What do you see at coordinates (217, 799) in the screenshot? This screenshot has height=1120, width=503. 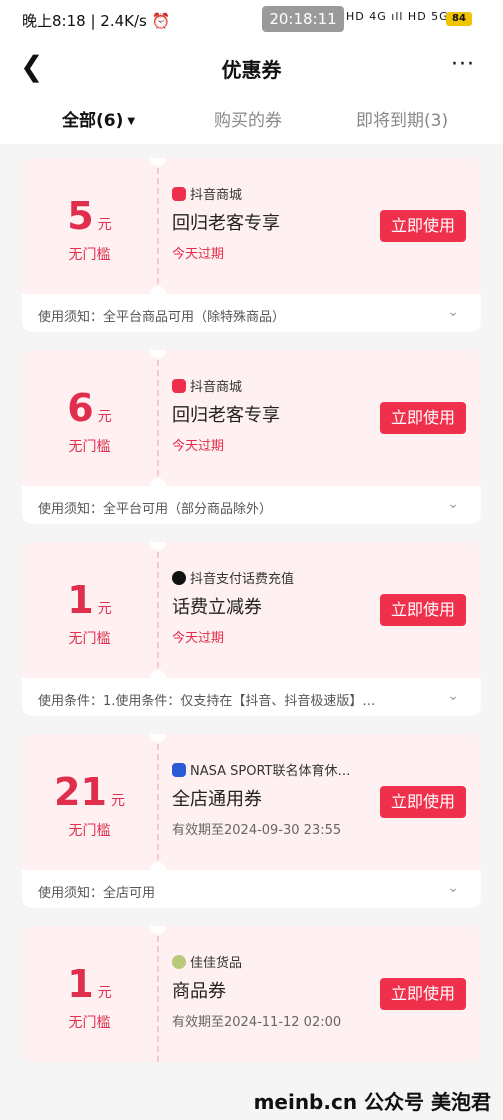 I see `coupon-name: 全店通用券` at bounding box center [217, 799].